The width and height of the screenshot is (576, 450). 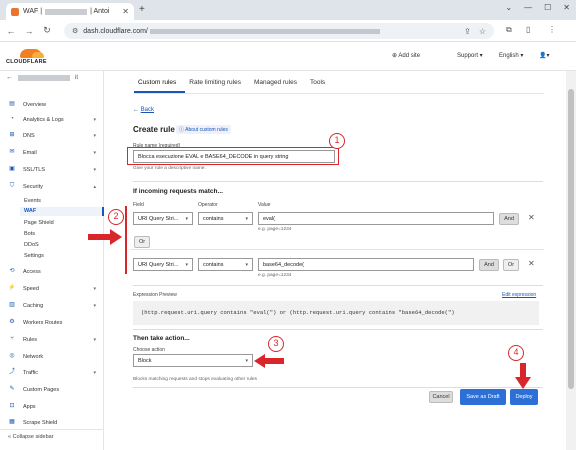 I want to click on scrollbar, so click(x=571, y=260).